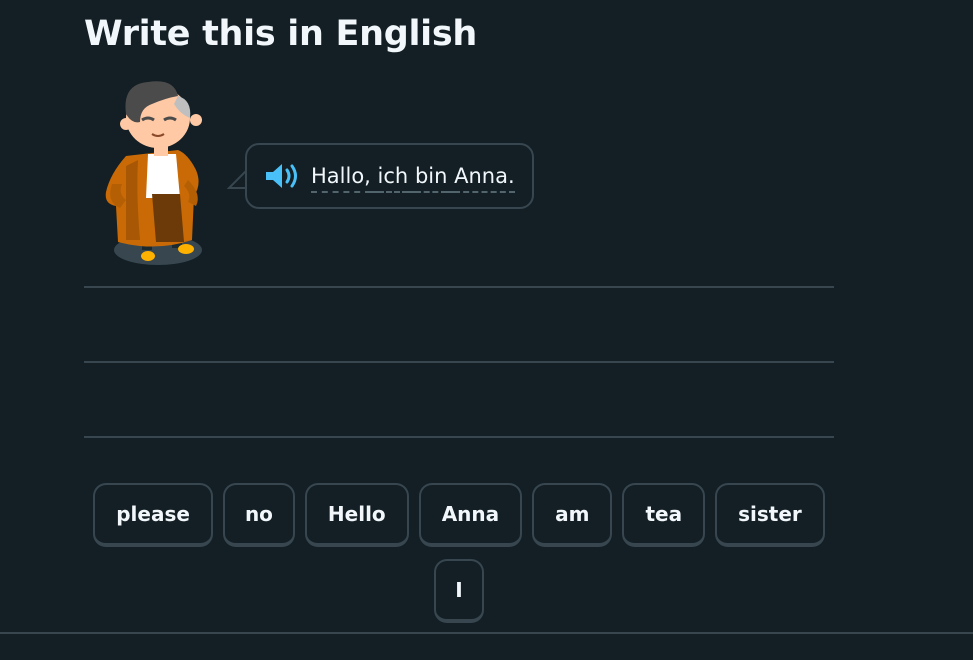 The height and width of the screenshot is (660, 973). What do you see at coordinates (431, 178) in the screenshot?
I see `prompt-word: bin` at bounding box center [431, 178].